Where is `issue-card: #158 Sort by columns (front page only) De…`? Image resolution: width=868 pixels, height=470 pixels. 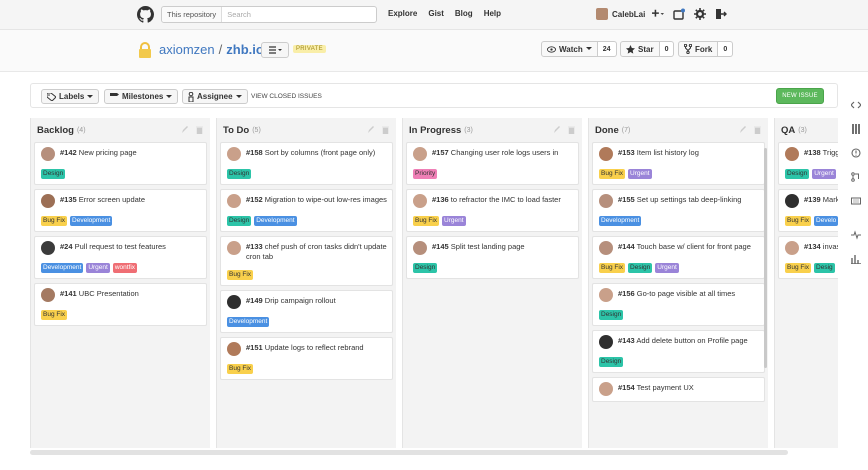
issue-card: #158 Sort by columns (front page only) De… is located at coordinates (306, 163).